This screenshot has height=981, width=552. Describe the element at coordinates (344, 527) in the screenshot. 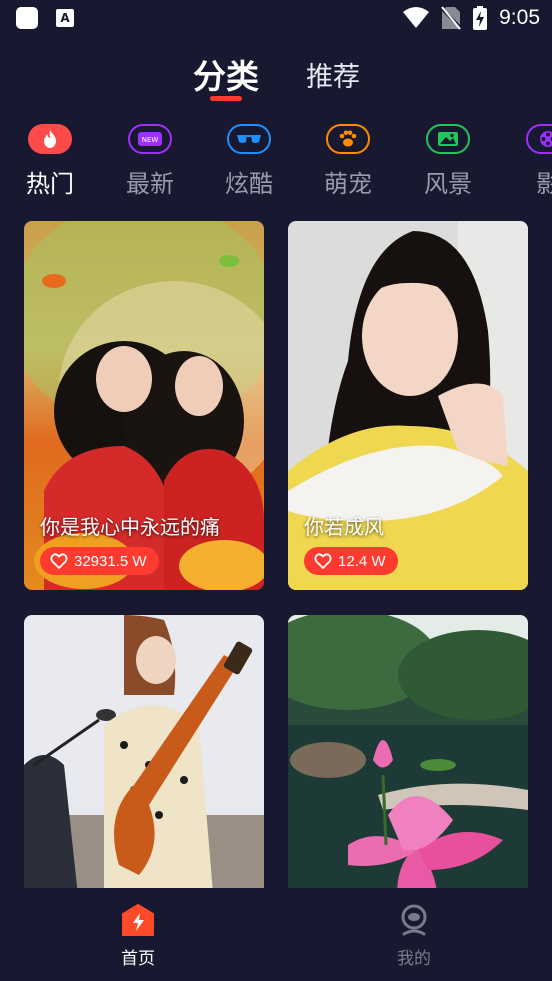

I see `video-title: 你若成风` at that location.